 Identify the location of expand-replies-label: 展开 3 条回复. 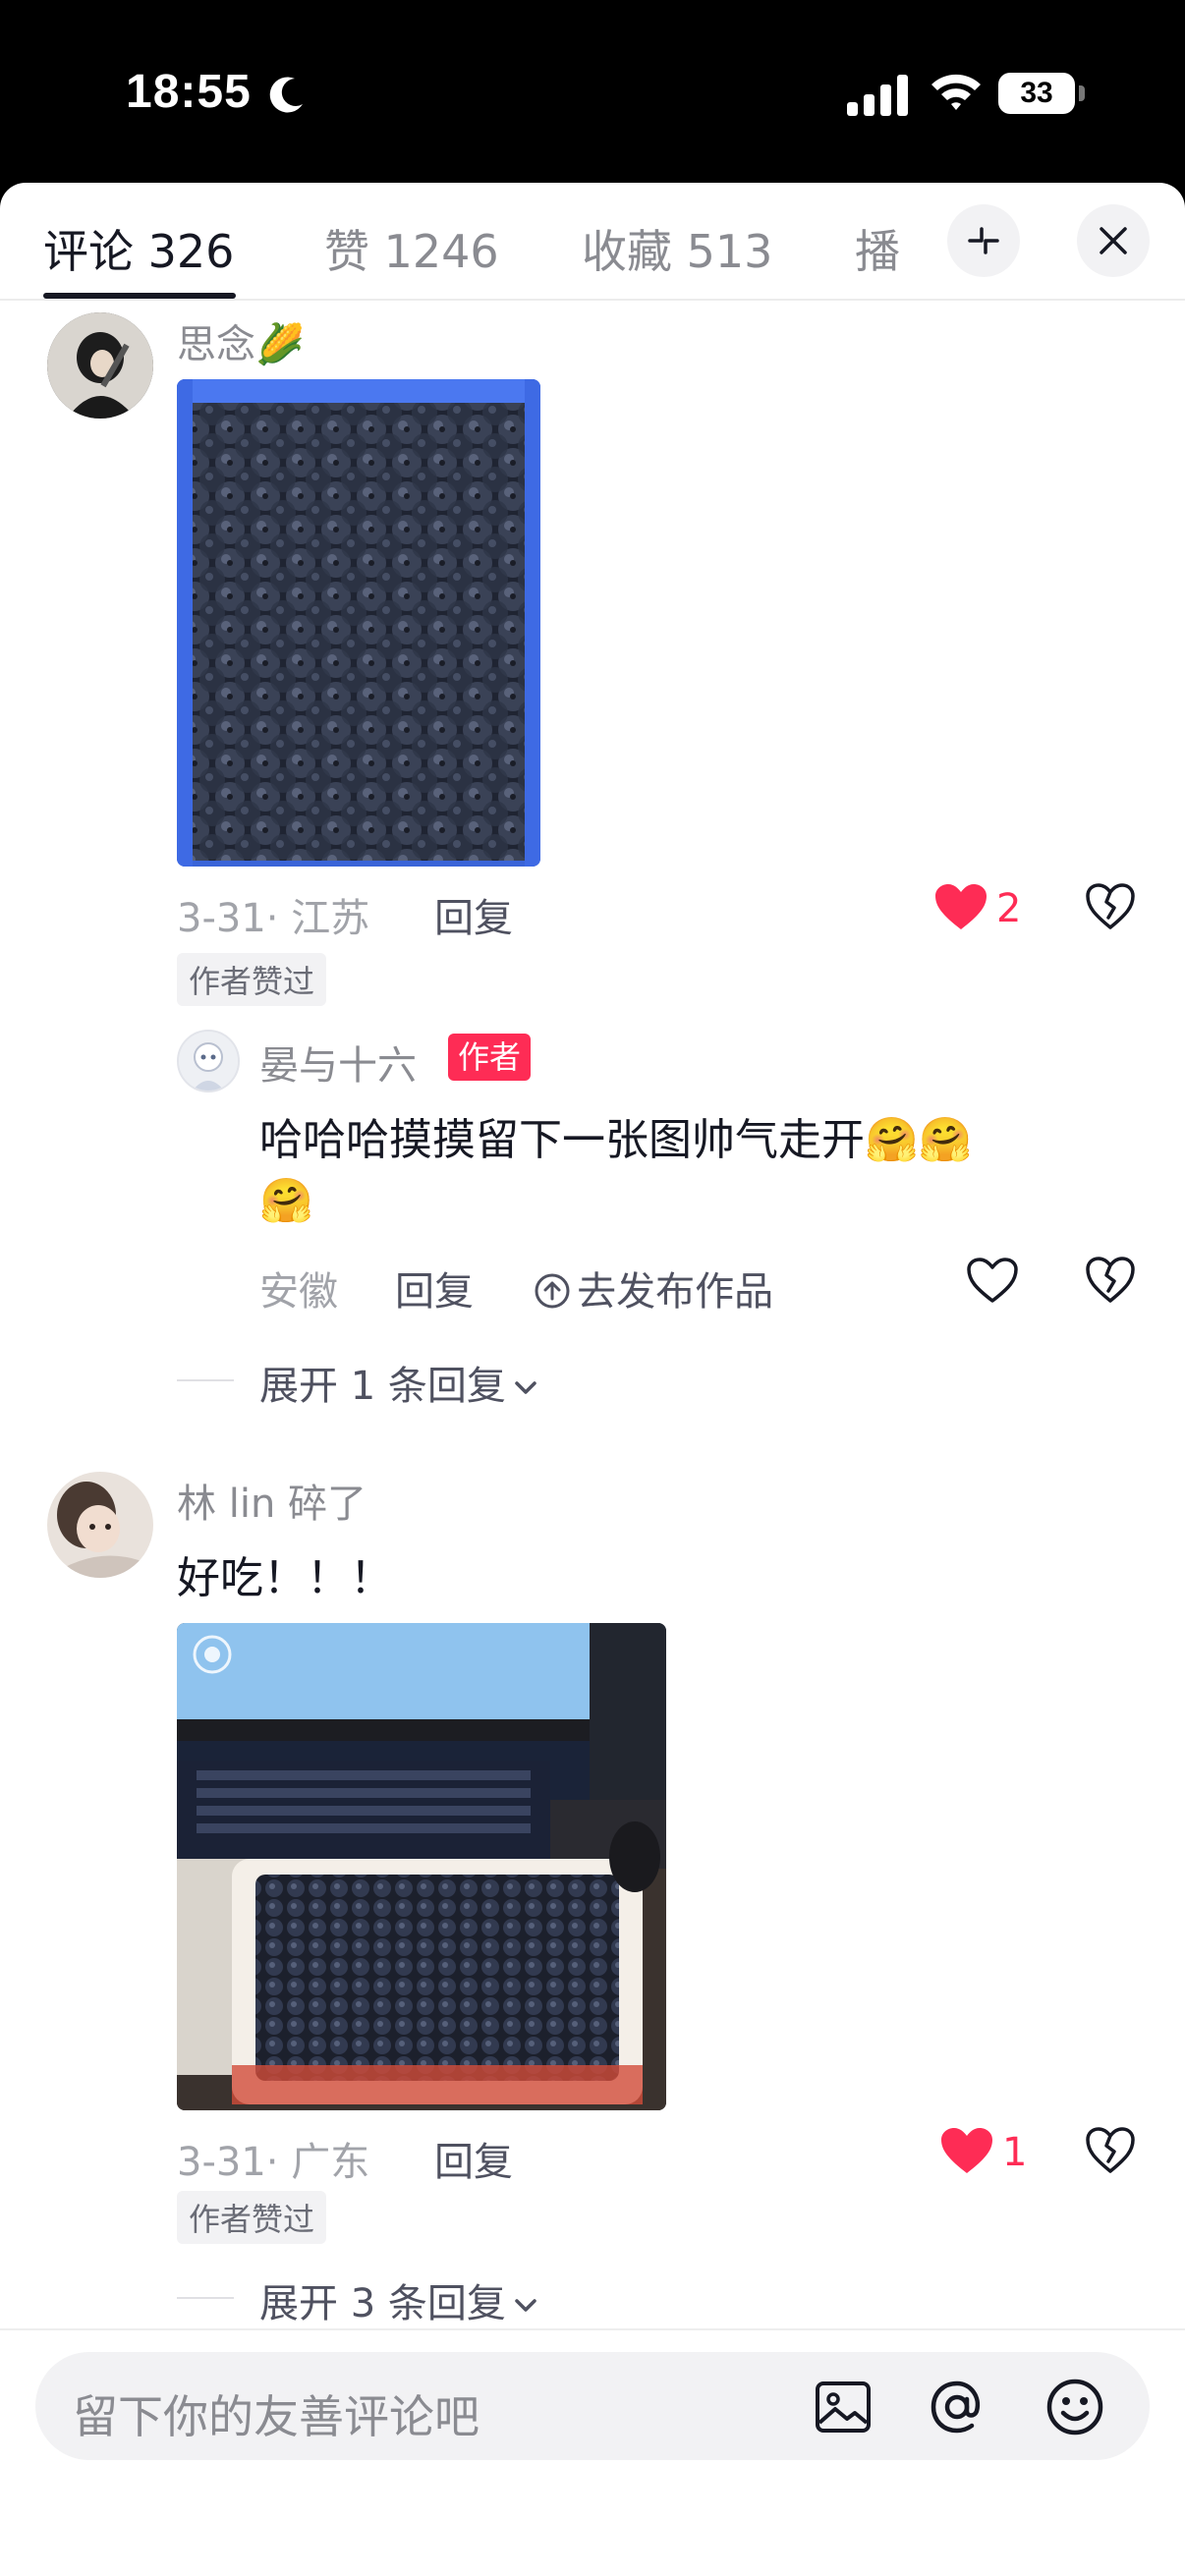
(383, 2303).